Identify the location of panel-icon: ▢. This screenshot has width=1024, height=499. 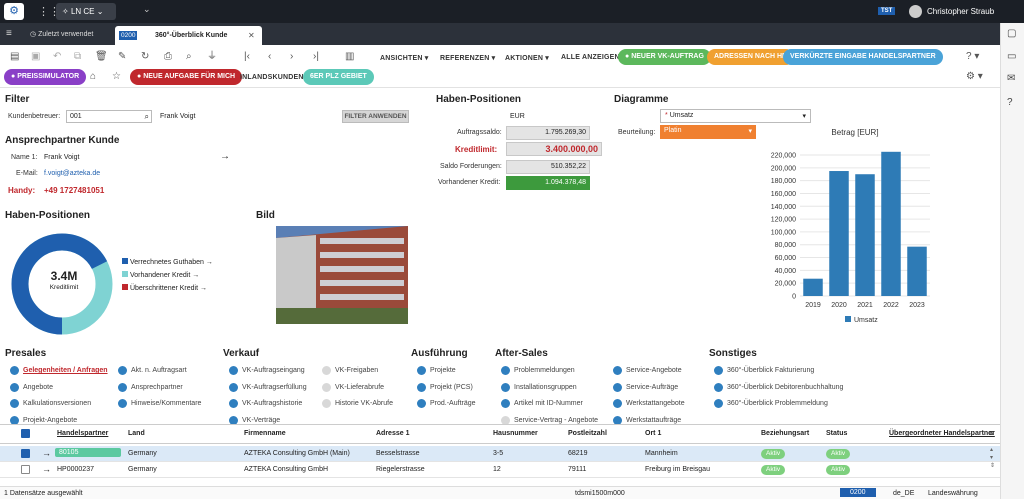
(1011, 33).